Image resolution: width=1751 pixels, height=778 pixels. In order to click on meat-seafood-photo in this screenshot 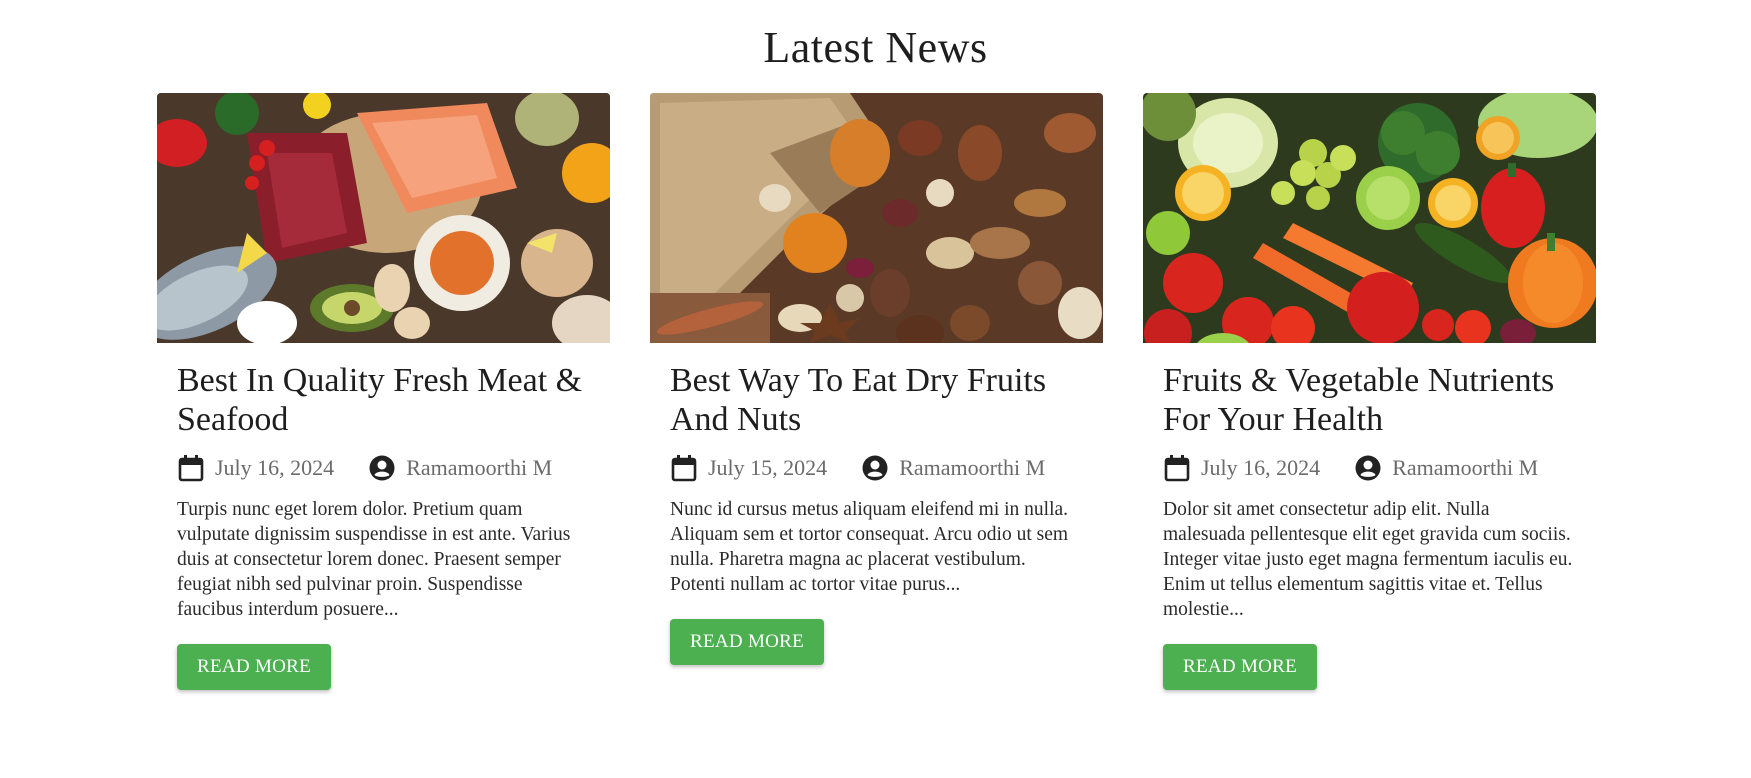, I will do `click(383, 218)`.